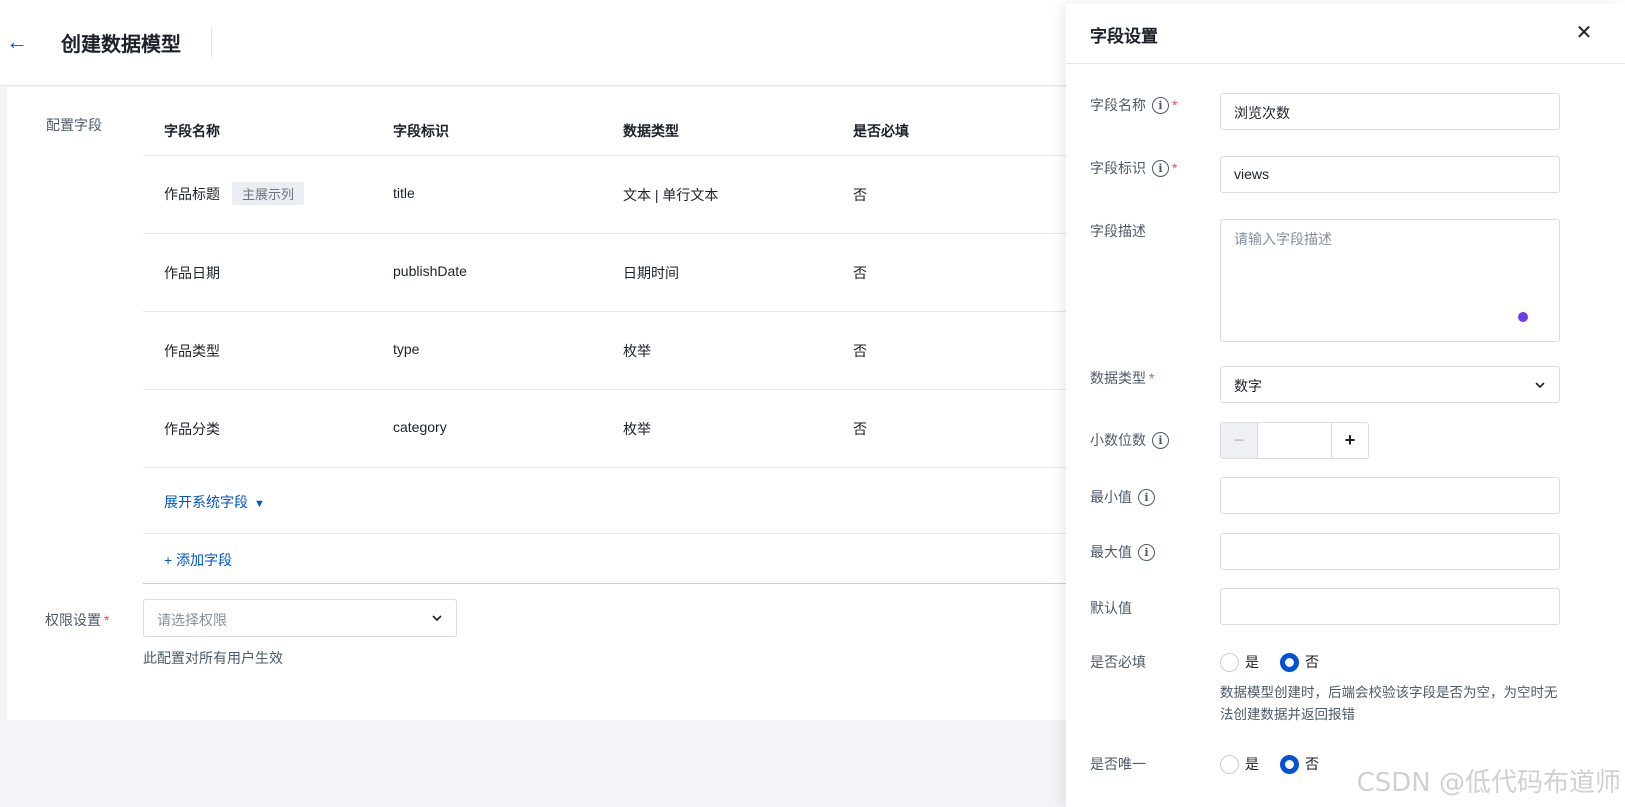 The width and height of the screenshot is (1625, 807). I want to click on default-value-label: 默认值, so click(1111, 608).